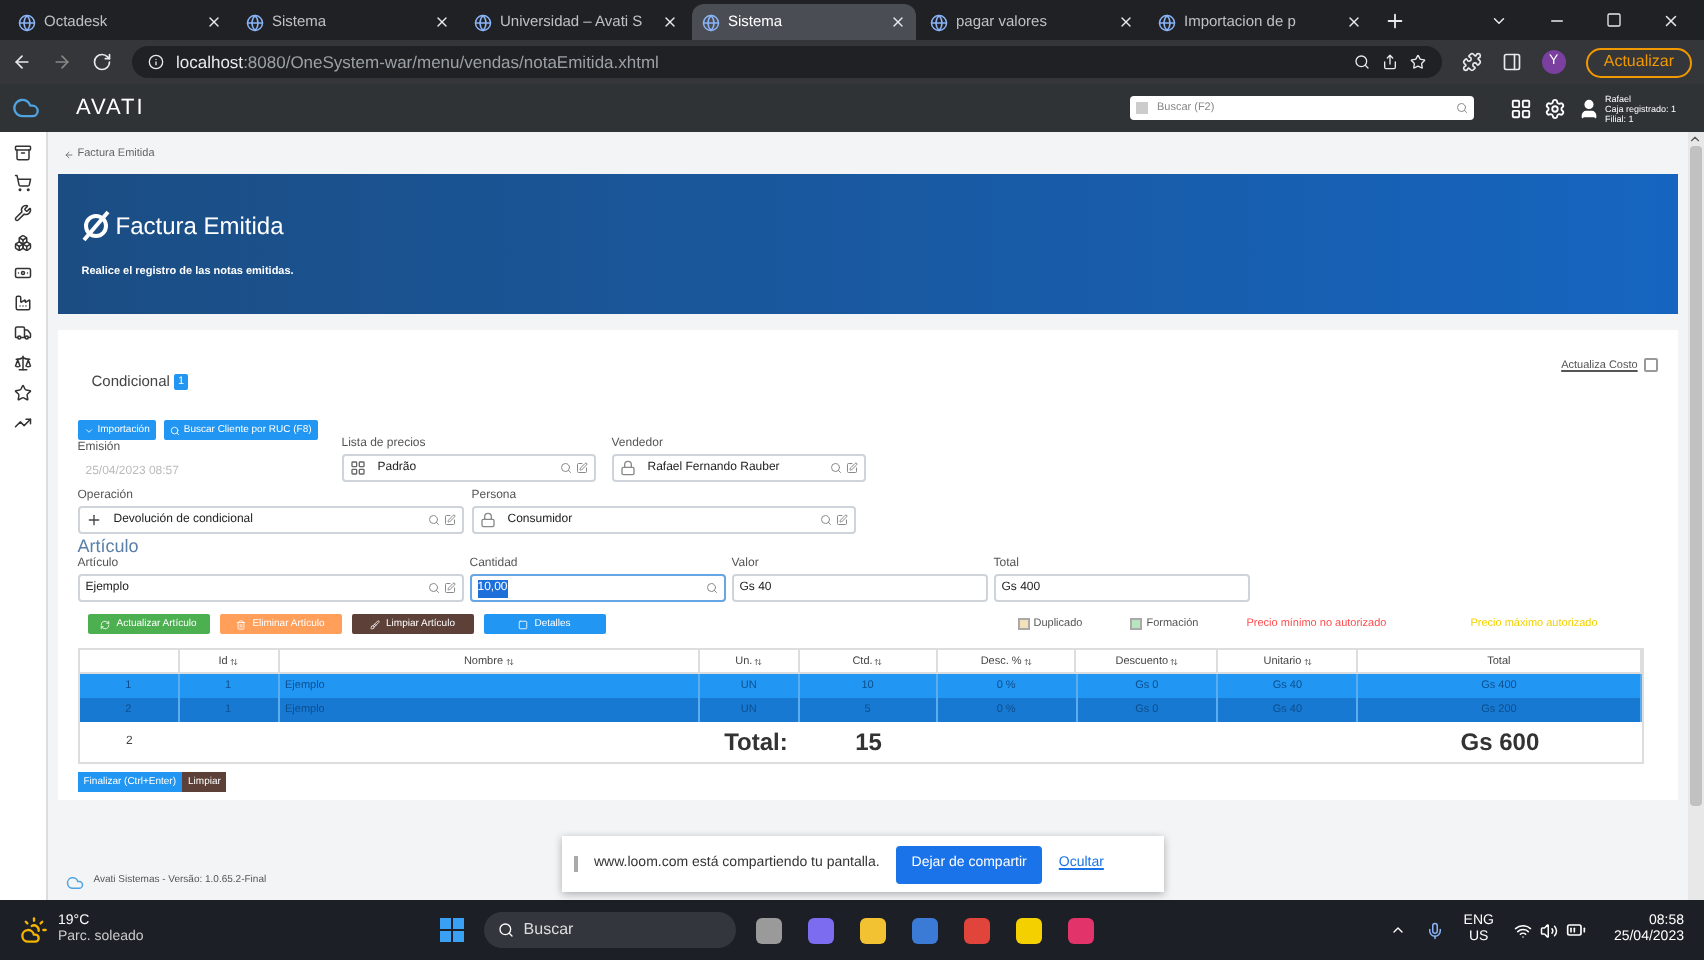 The width and height of the screenshot is (1704, 960). I want to click on settings-icon, so click(1555, 108).